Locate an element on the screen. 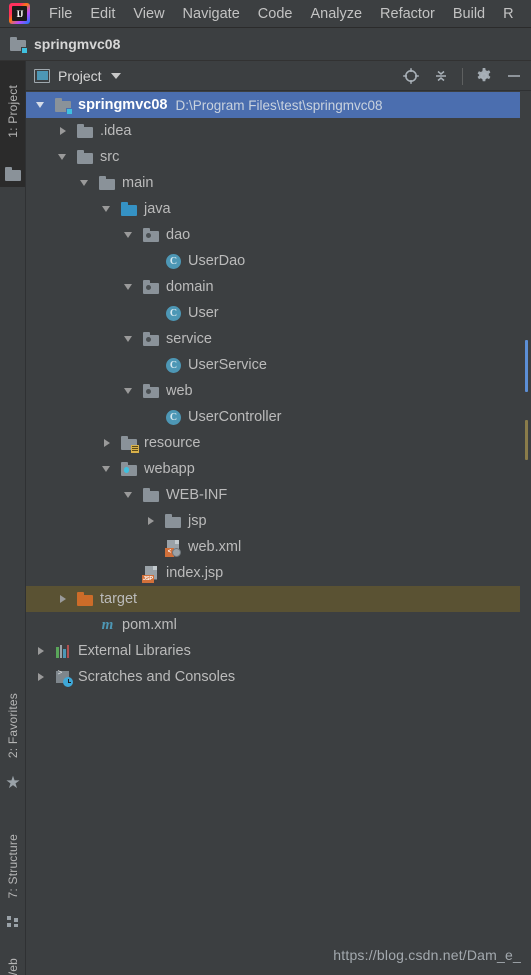 Image resolution: width=531 pixels, height=975 pixels. menu-item-refactor: Refactor is located at coordinates (407, 14).